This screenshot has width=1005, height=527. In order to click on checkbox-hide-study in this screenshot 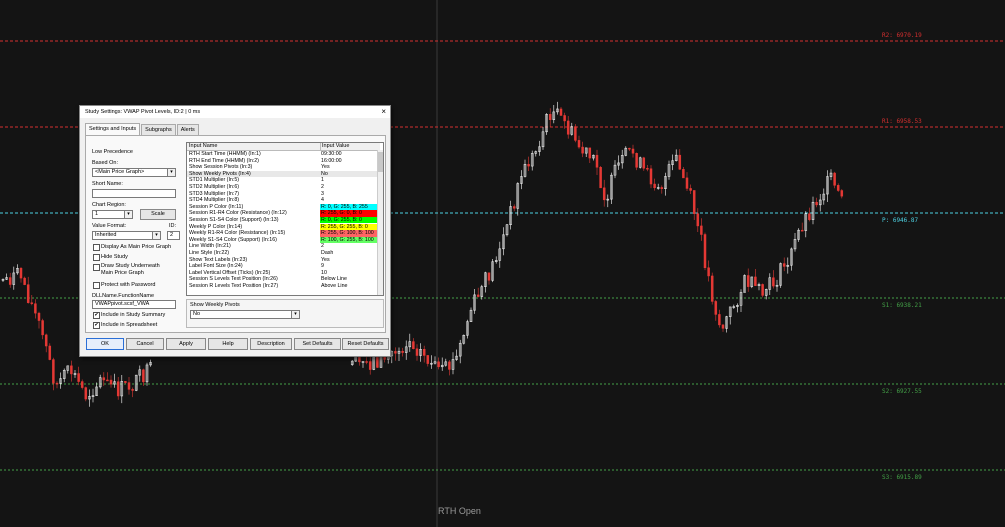, I will do `click(96, 257)`.